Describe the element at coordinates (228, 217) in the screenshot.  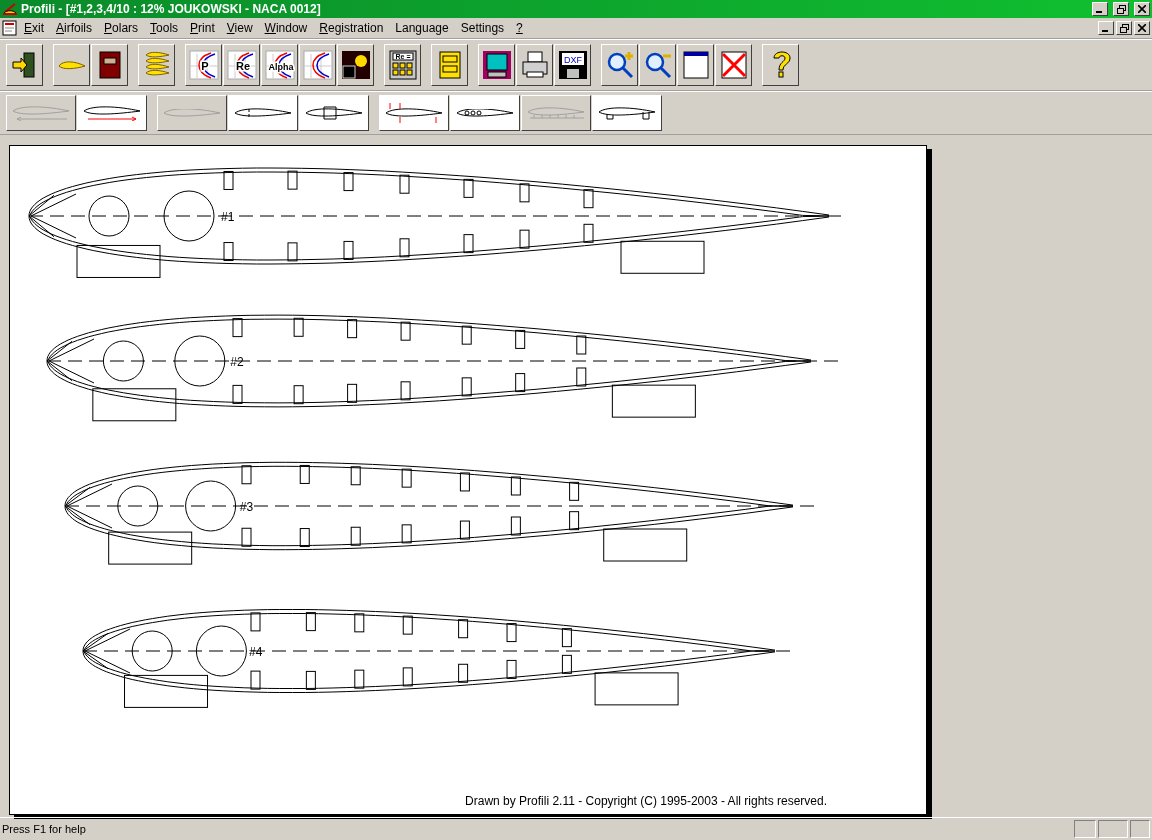
I see `rib-label: #1` at that location.